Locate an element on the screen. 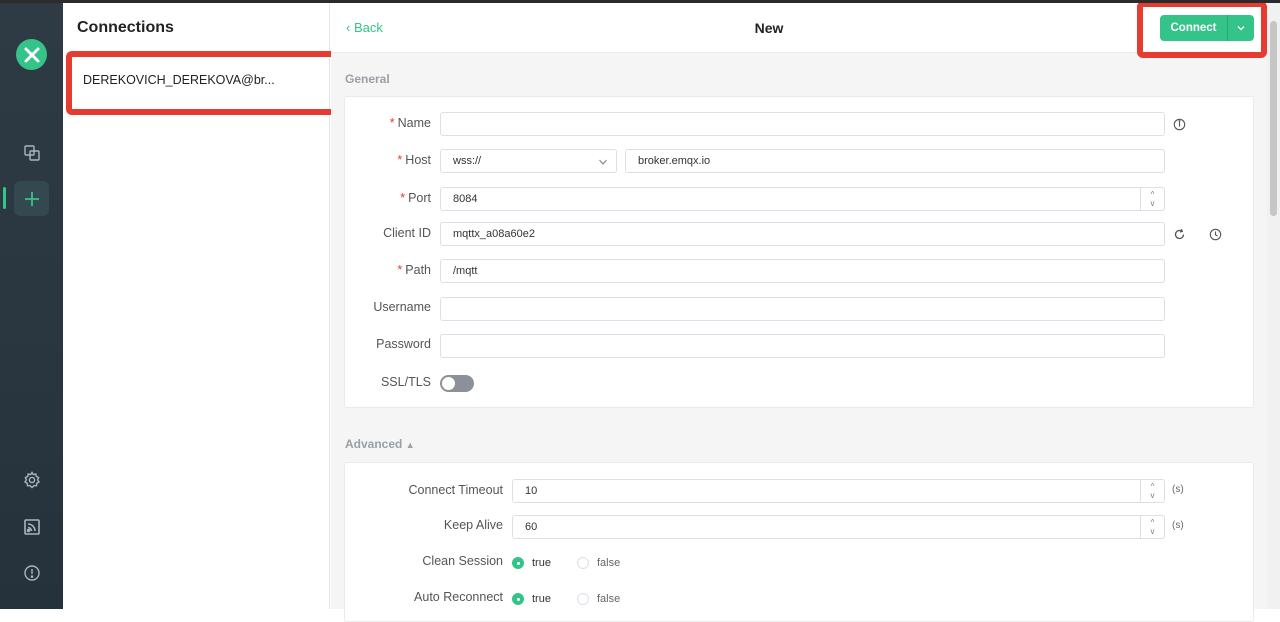  feed-icon is located at coordinates (31, 526).